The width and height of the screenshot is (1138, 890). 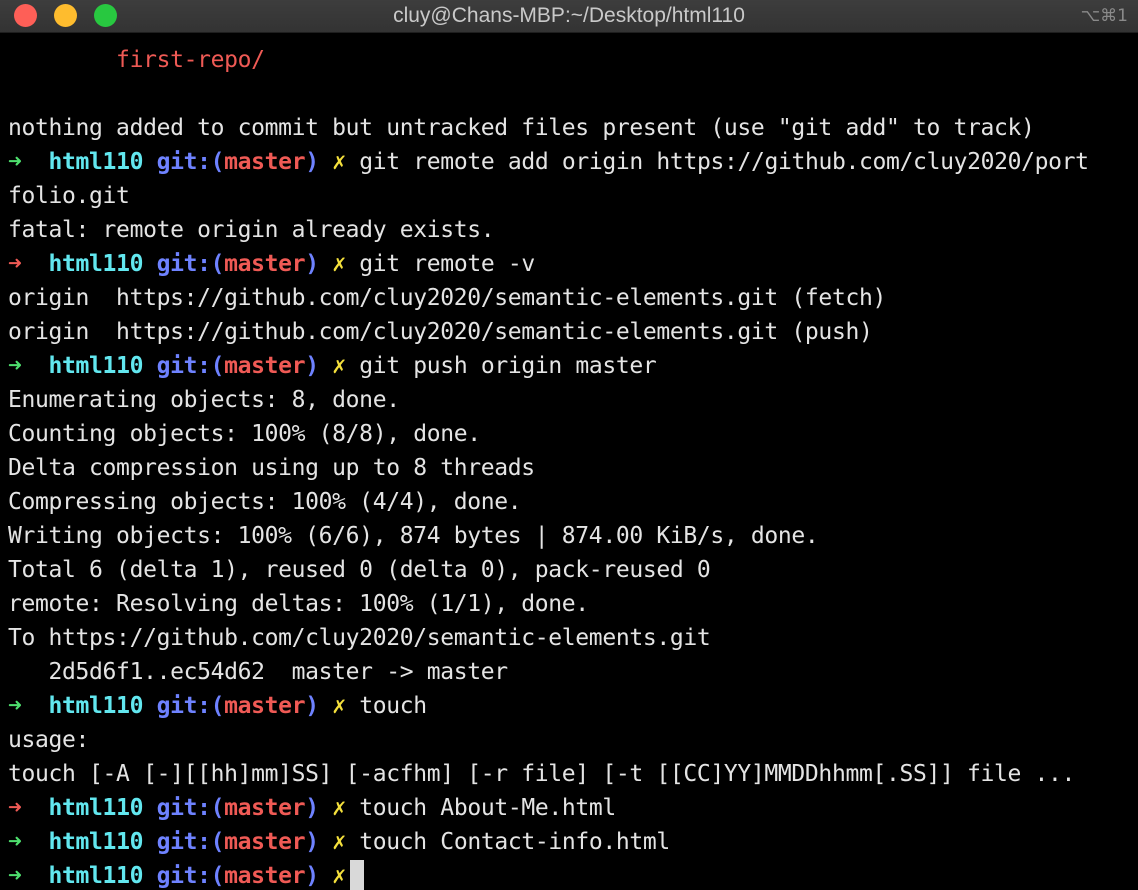 I want to click on output-line: Compressing objects: 100% (4/4), done., so click(x=265, y=502).